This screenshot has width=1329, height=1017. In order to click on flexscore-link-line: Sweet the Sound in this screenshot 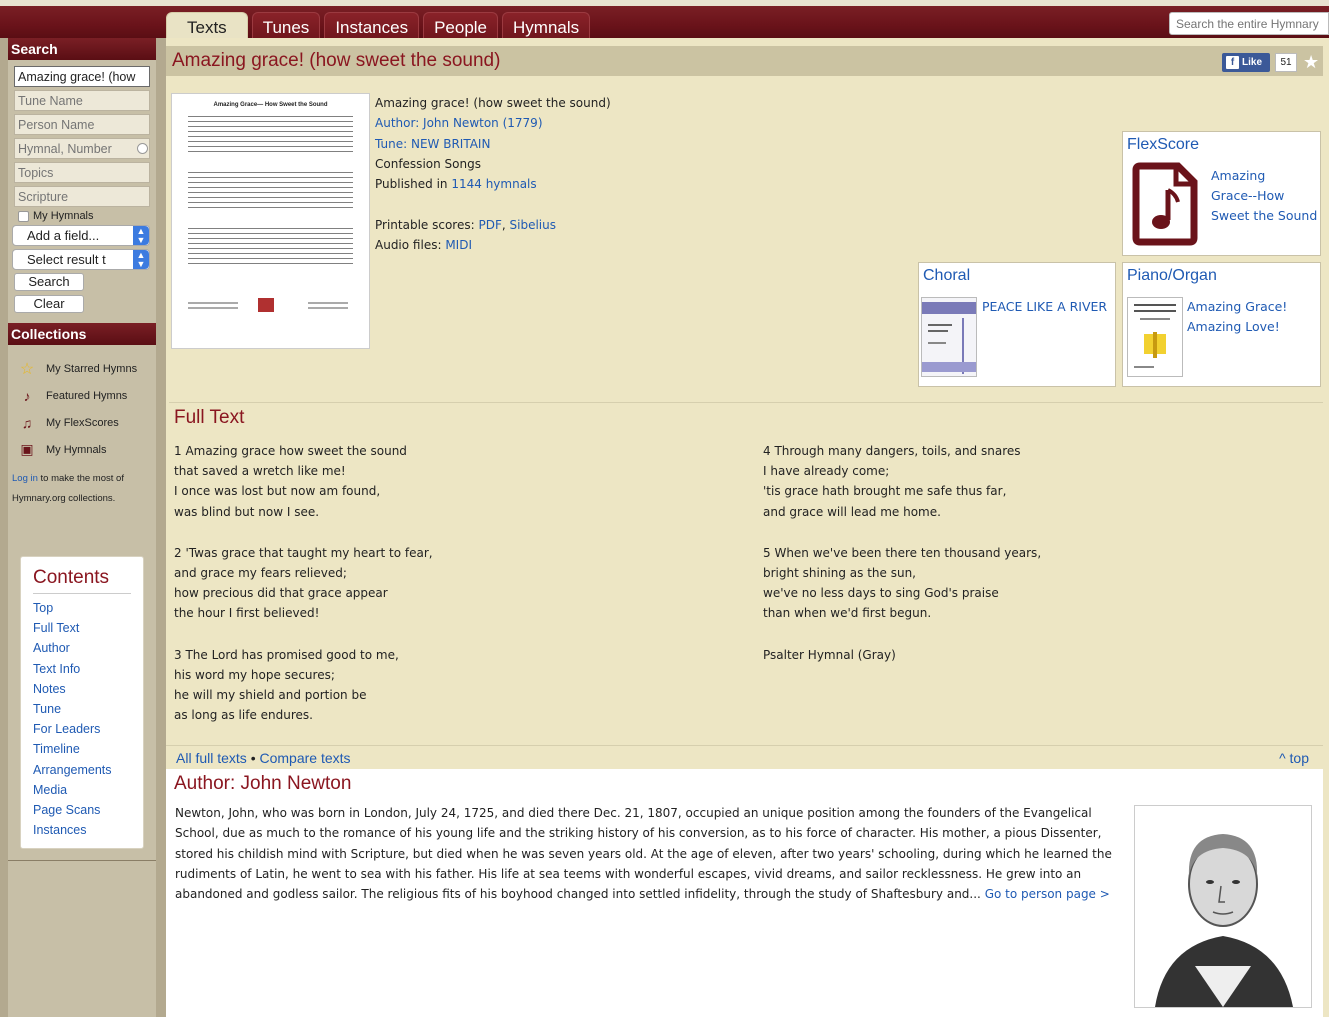, I will do `click(1264, 215)`.